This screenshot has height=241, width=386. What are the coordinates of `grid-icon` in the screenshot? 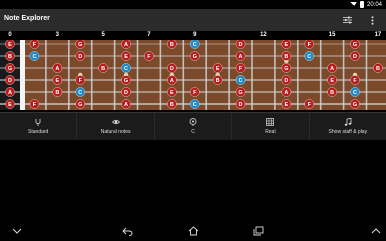 It's located at (270, 122).